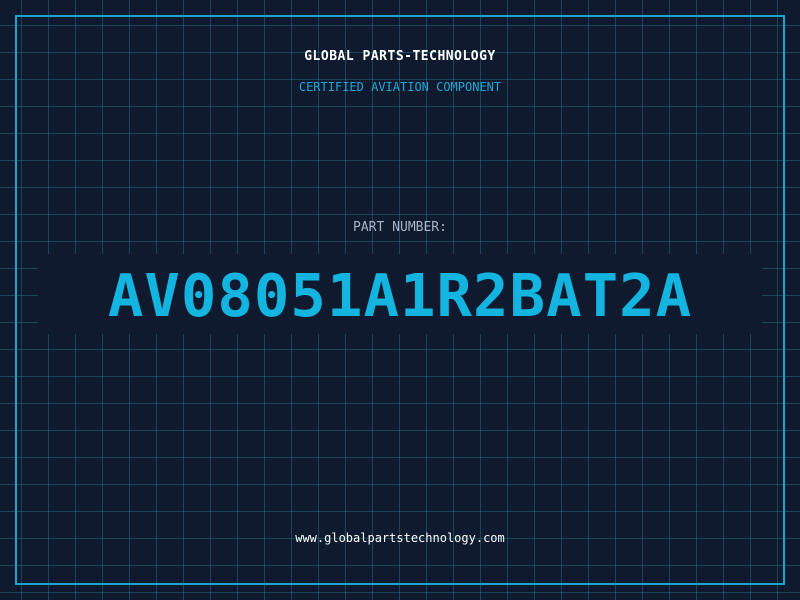 This screenshot has height=600, width=800. What do you see at coordinates (400, 295) in the screenshot?
I see `part-number-value: AV08051A1R2BAT2A` at bounding box center [400, 295].